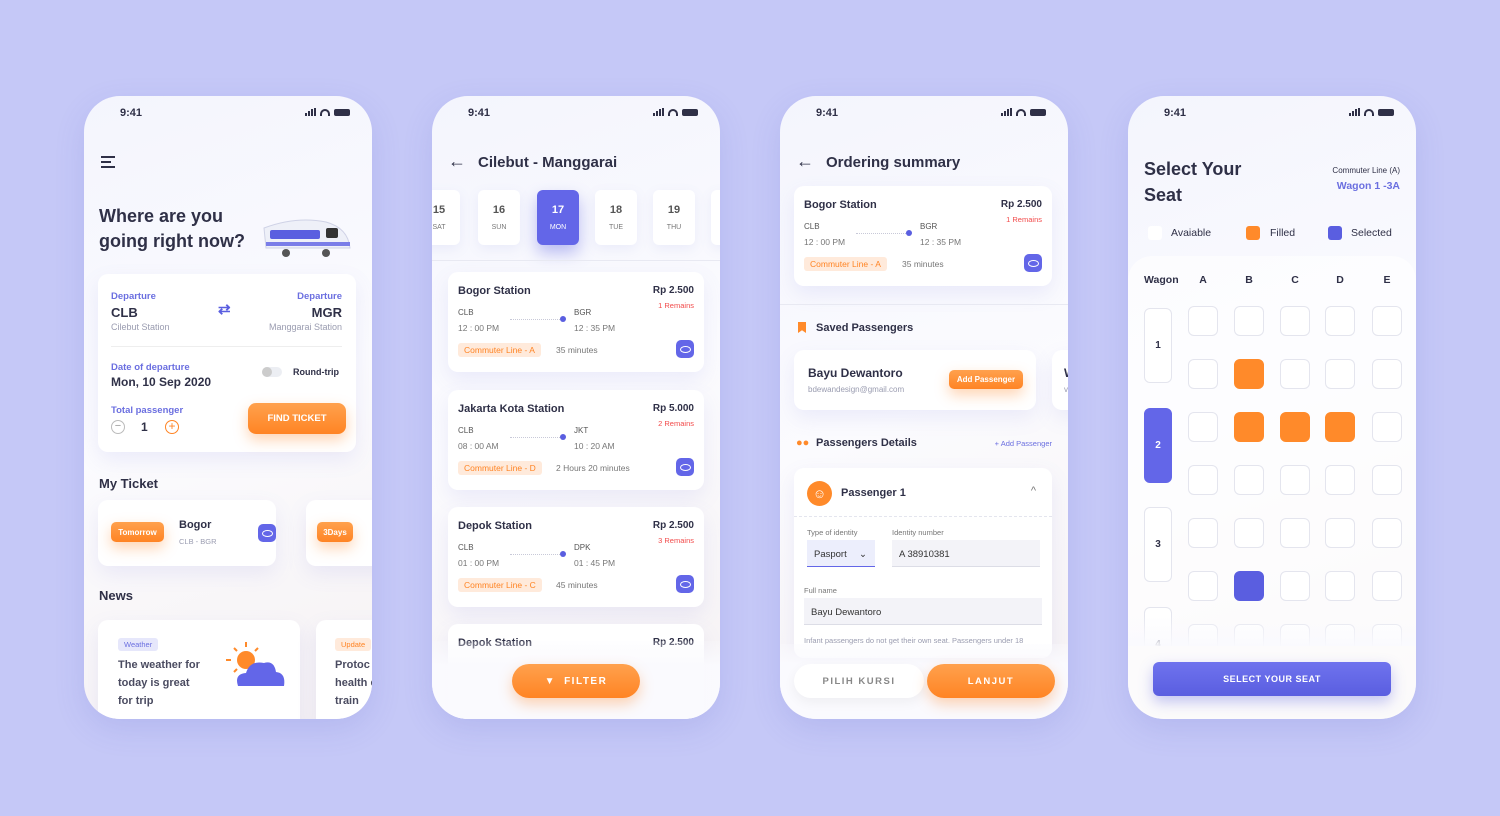  I want to click on date-chip: 18 TUE, so click(616, 217).